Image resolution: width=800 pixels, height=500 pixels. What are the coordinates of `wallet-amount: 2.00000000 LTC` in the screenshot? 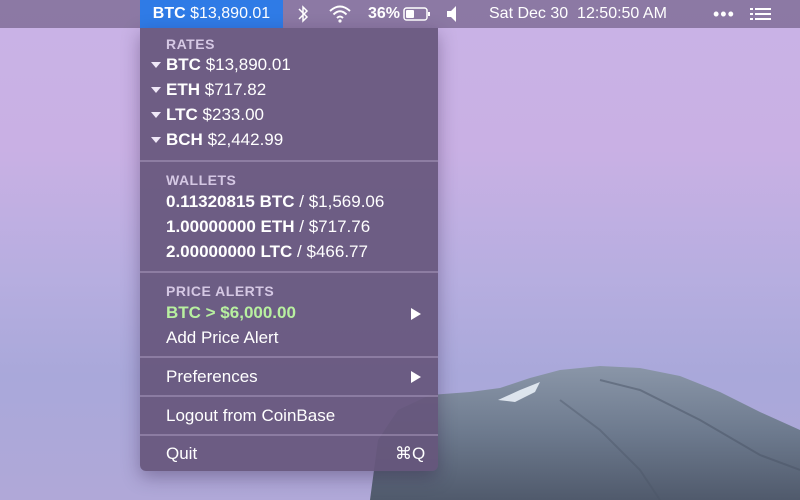 It's located at (229, 251).